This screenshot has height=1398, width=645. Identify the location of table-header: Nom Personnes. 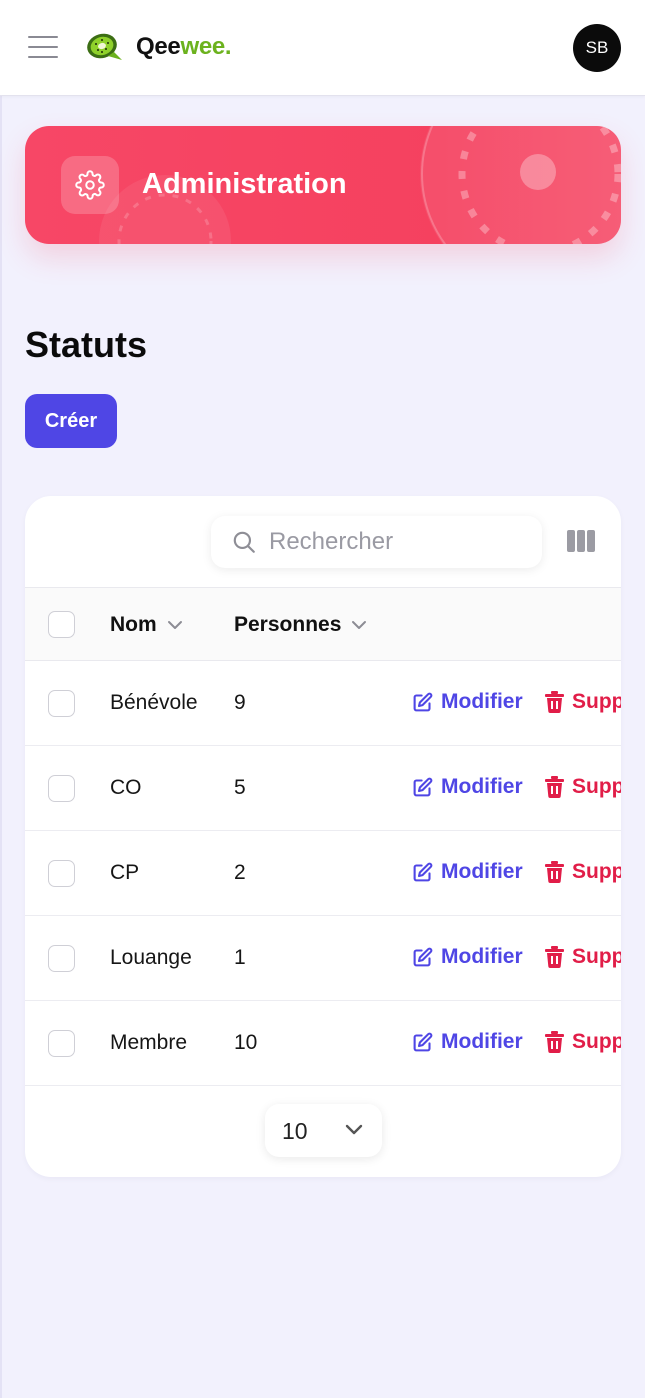
(323, 624).